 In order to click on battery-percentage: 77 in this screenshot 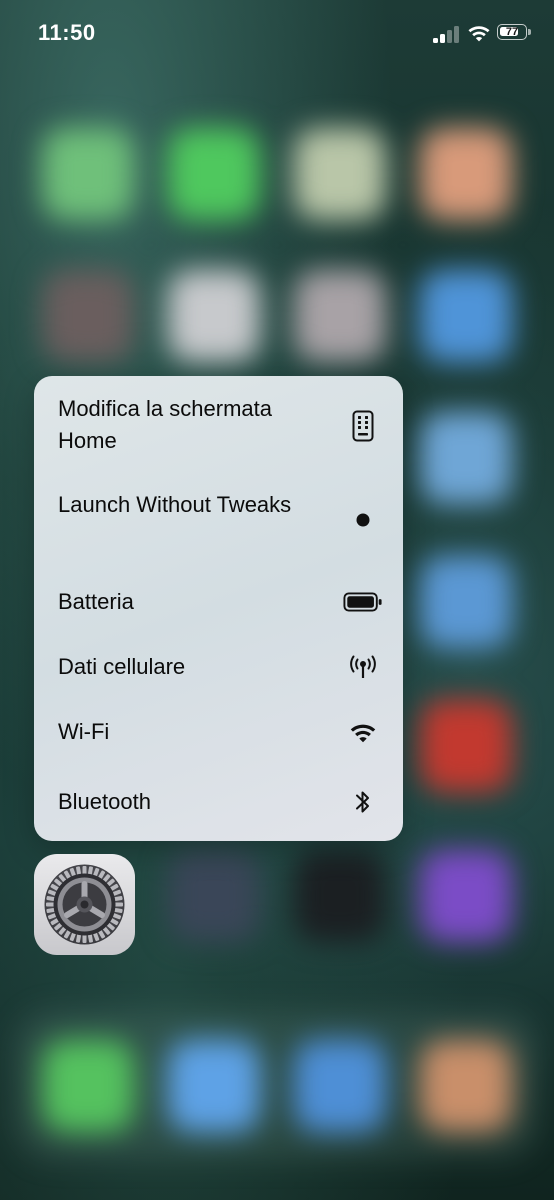, I will do `click(512, 32)`.